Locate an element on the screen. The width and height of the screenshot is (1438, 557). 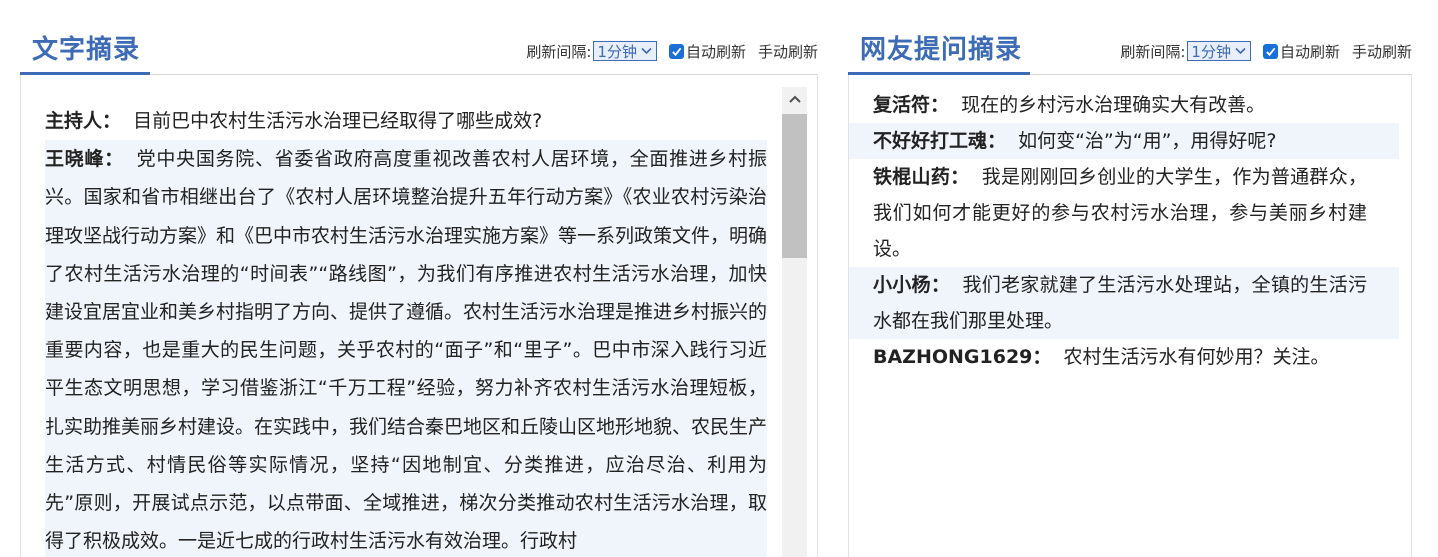
entry-text: 目前巴中农村生活污水治理已经取得了哪些成效? is located at coordinates (338, 121).